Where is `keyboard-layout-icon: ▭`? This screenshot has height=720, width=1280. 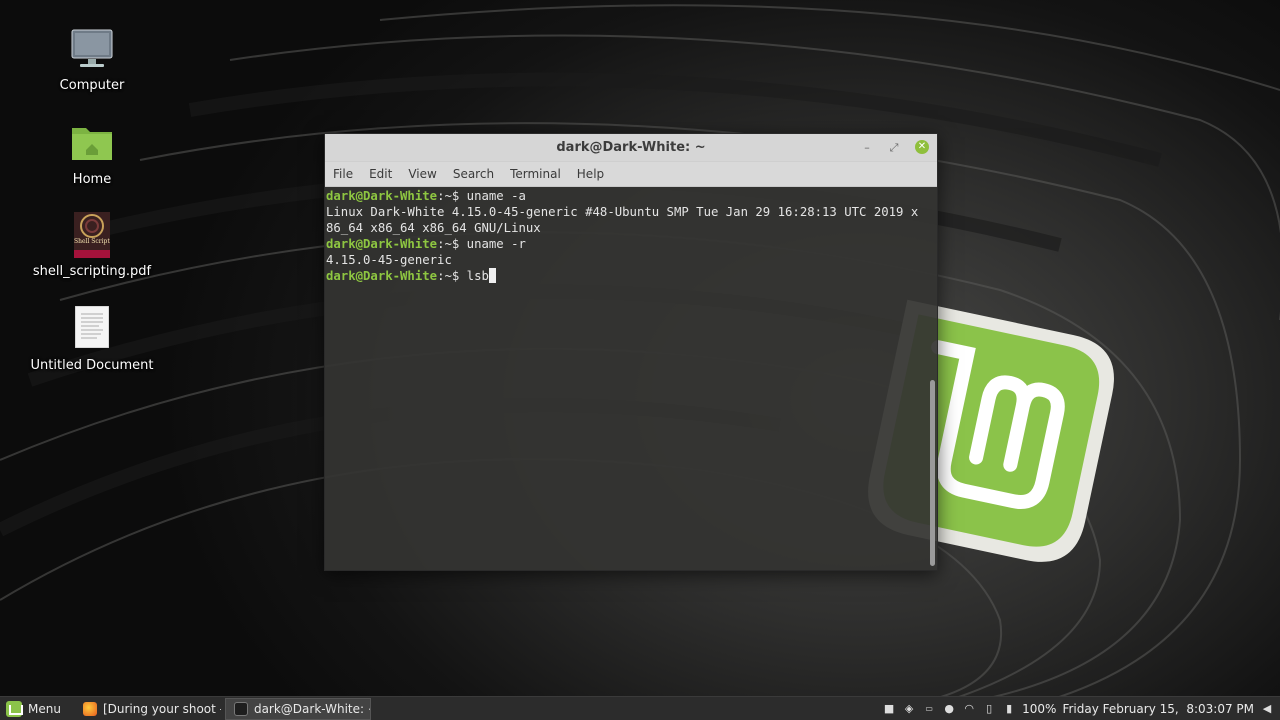 keyboard-layout-icon: ▭ is located at coordinates (929, 709).